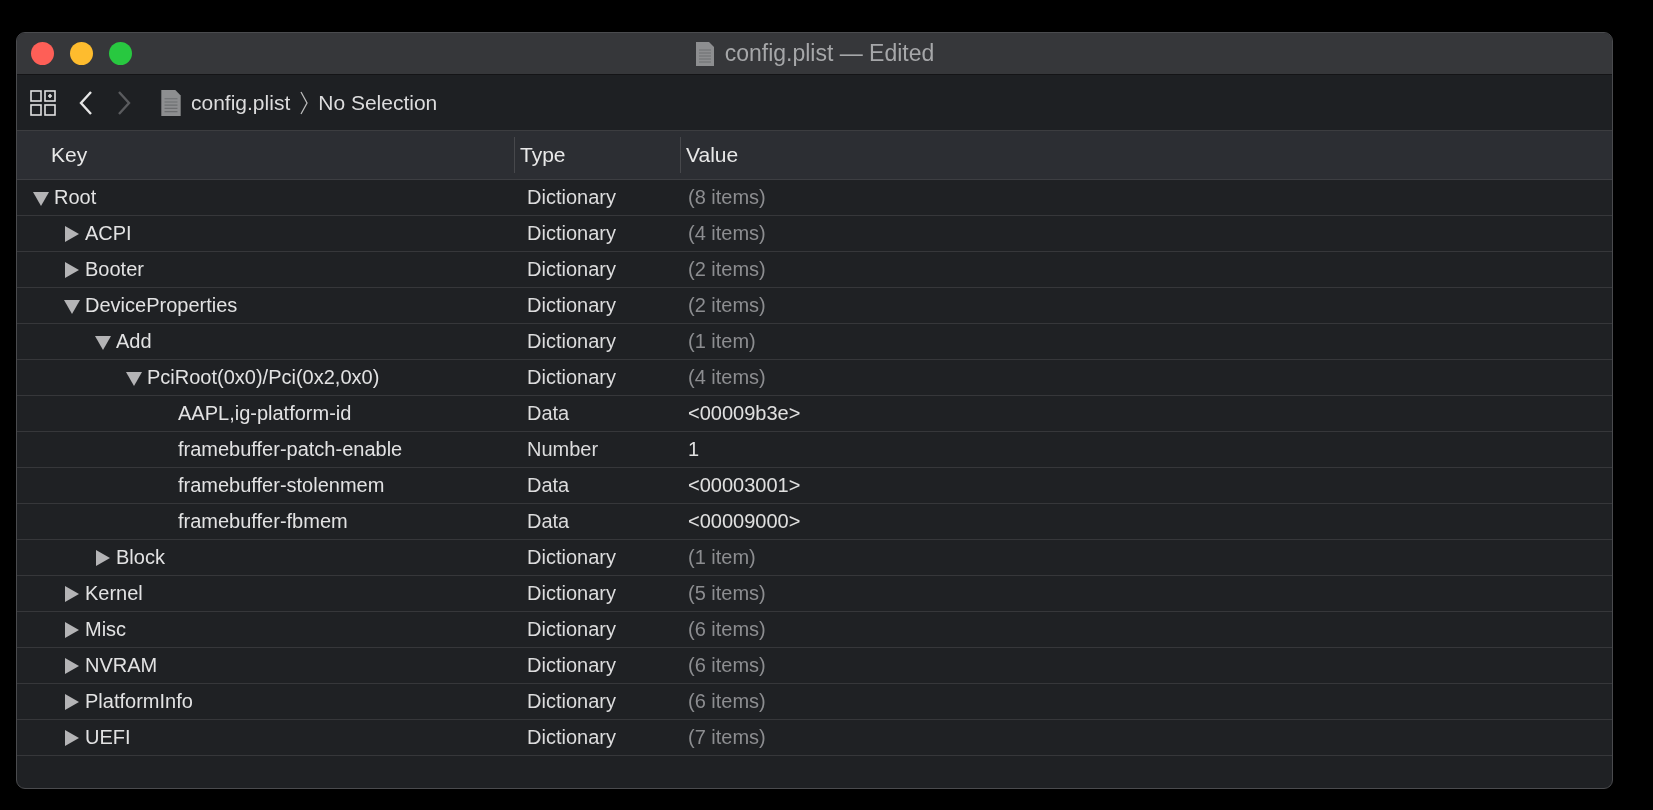 This screenshot has height=810, width=1653. I want to click on minimize-button, so click(81, 53).